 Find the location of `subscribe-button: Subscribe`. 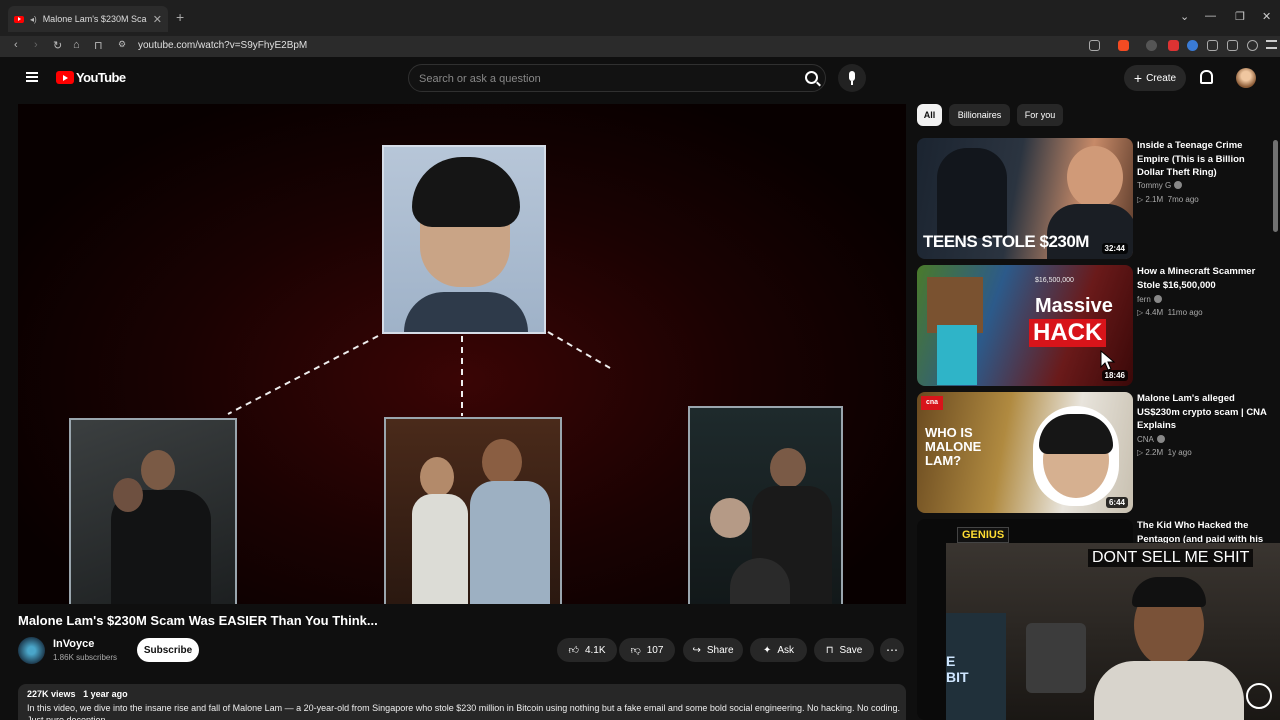

subscribe-button: Subscribe is located at coordinates (168, 650).